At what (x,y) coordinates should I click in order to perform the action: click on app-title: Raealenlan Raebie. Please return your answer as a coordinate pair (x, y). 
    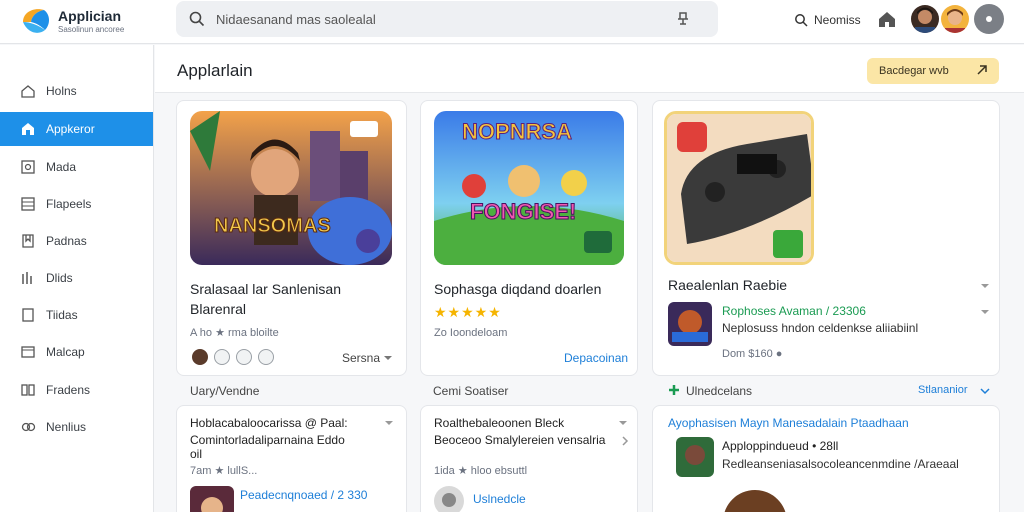
    Looking at the image, I should click on (728, 285).